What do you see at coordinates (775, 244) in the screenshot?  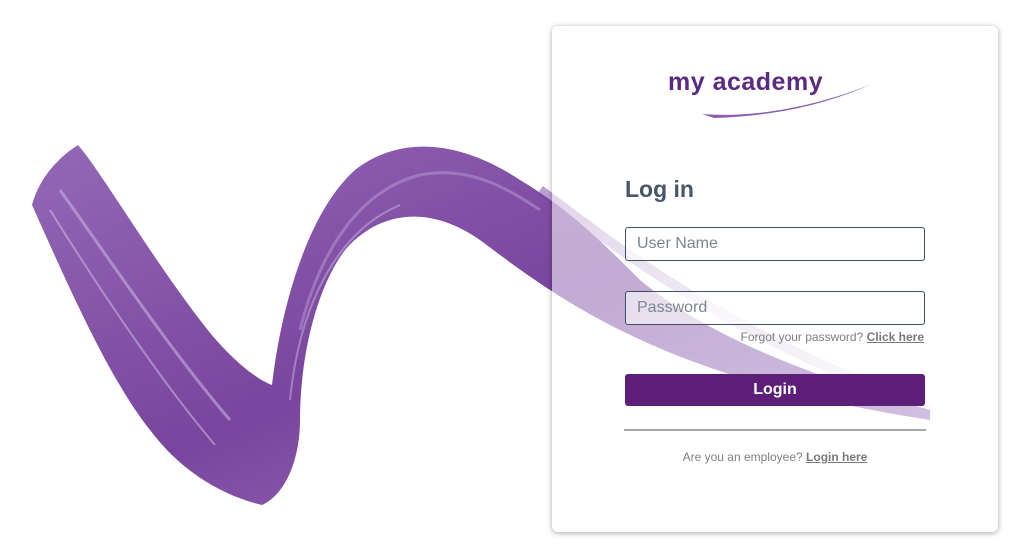 I see `username-input` at bounding box center [775, 244].